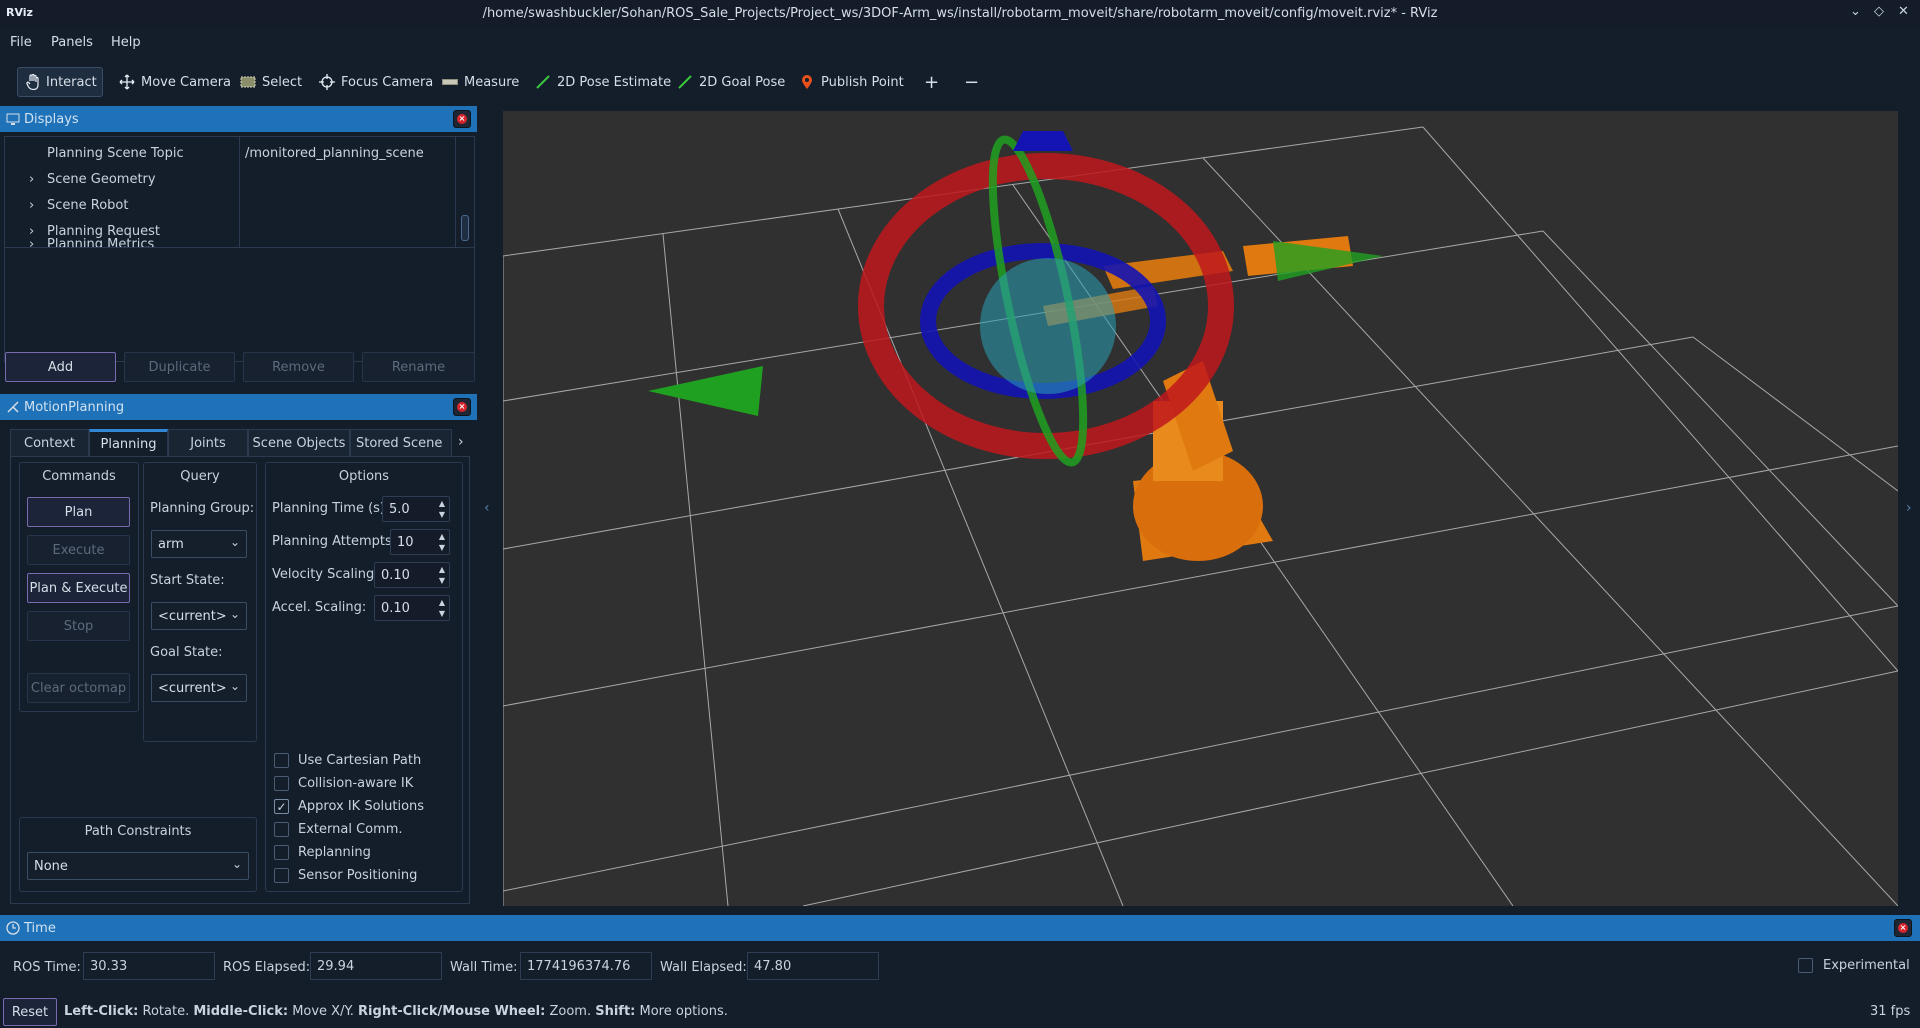 The width and height of the screenshot is (1920, 1028). I want to click on plus-icon: +, so click(932, 82).